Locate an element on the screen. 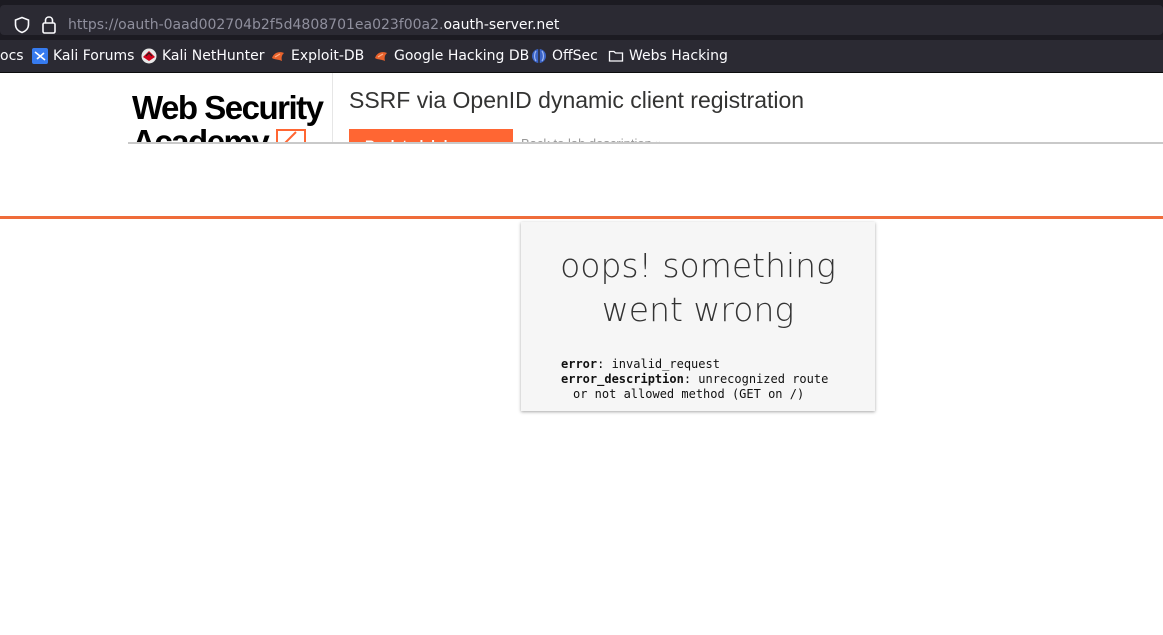  academy-logo-mark-icon is located at coordinates (291, 135).